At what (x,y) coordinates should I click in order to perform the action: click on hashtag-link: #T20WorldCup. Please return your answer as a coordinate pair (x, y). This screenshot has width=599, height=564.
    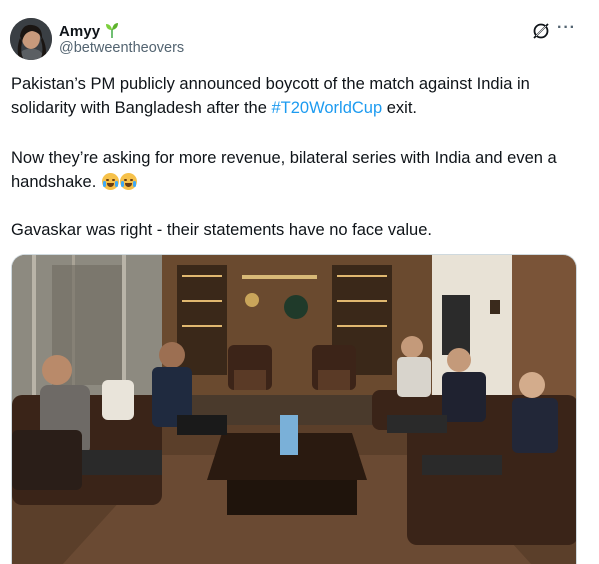
    Looking at the image, I should click on (326, 108).